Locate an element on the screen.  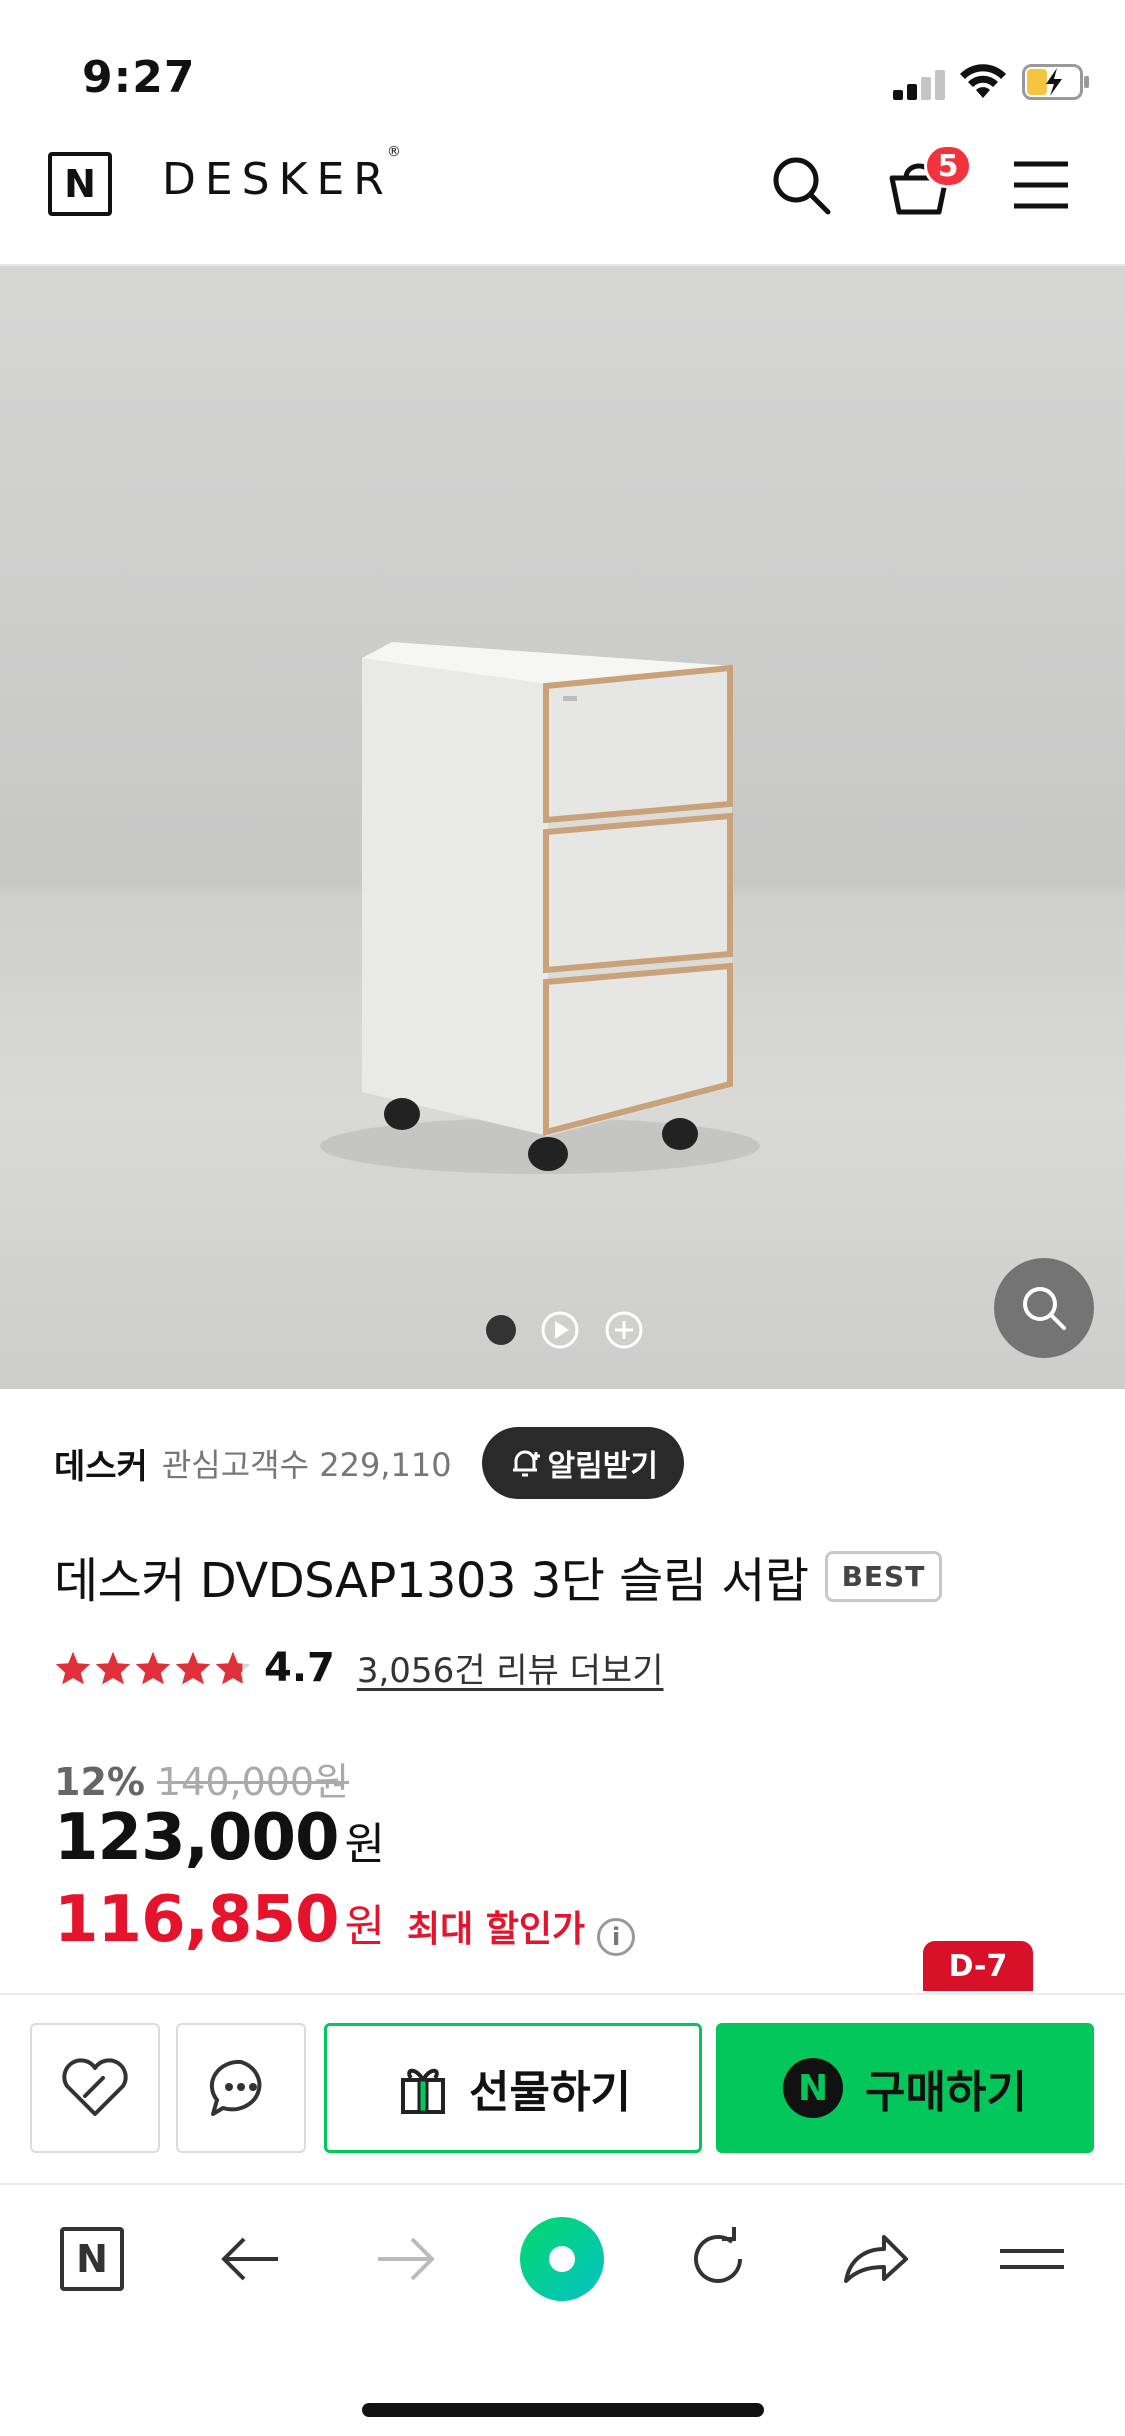
interest-value: 229,110 is located at coordinates (385, 1465).